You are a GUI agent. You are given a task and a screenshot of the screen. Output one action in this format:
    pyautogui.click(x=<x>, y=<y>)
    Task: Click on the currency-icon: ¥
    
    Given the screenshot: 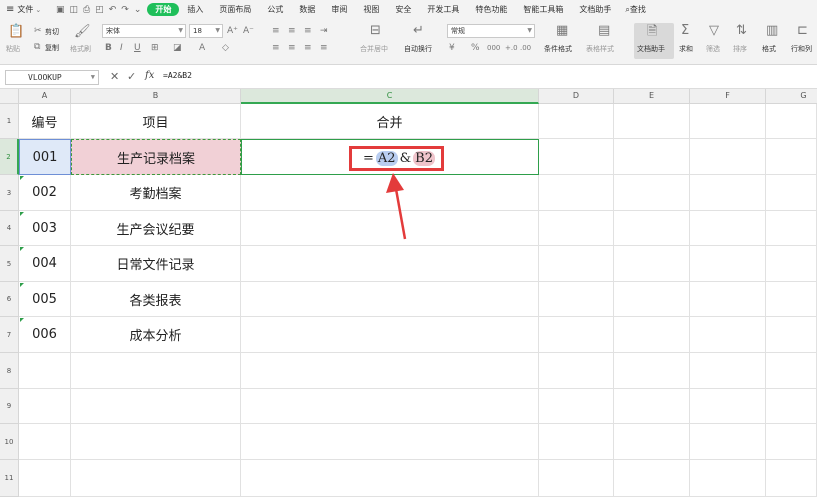 What is the action you would take?
    pyautogui.click(x=452, y=48)
    